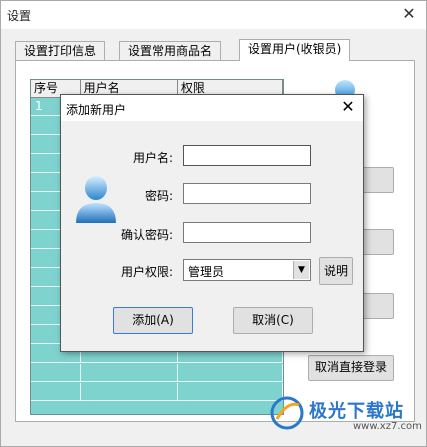 This screenshot has height=447, width=427. I want to click on cancel-button: 取消(C), so click(273, 320).